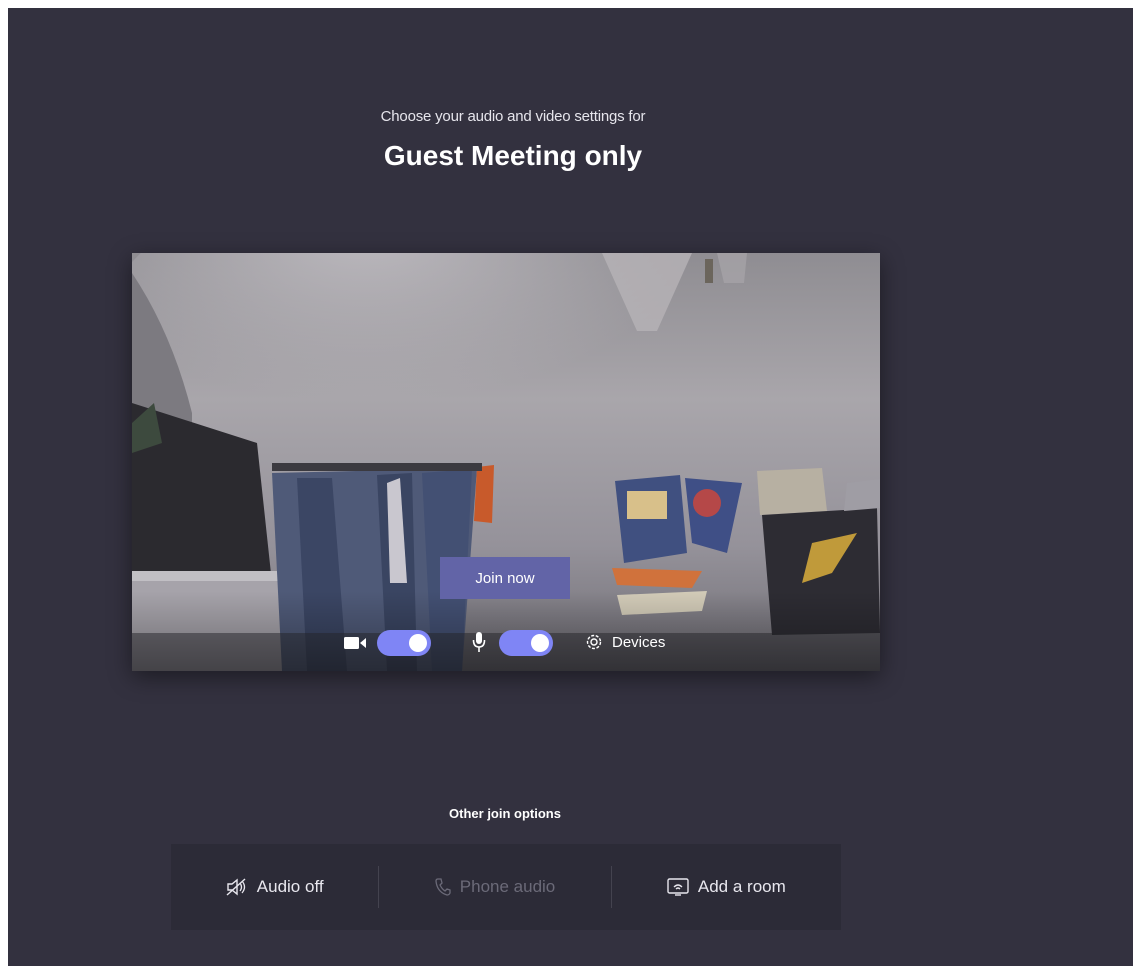  Describe the element at coordinates (443, 887) in the screenshot. I see `phone-icon` at that location.